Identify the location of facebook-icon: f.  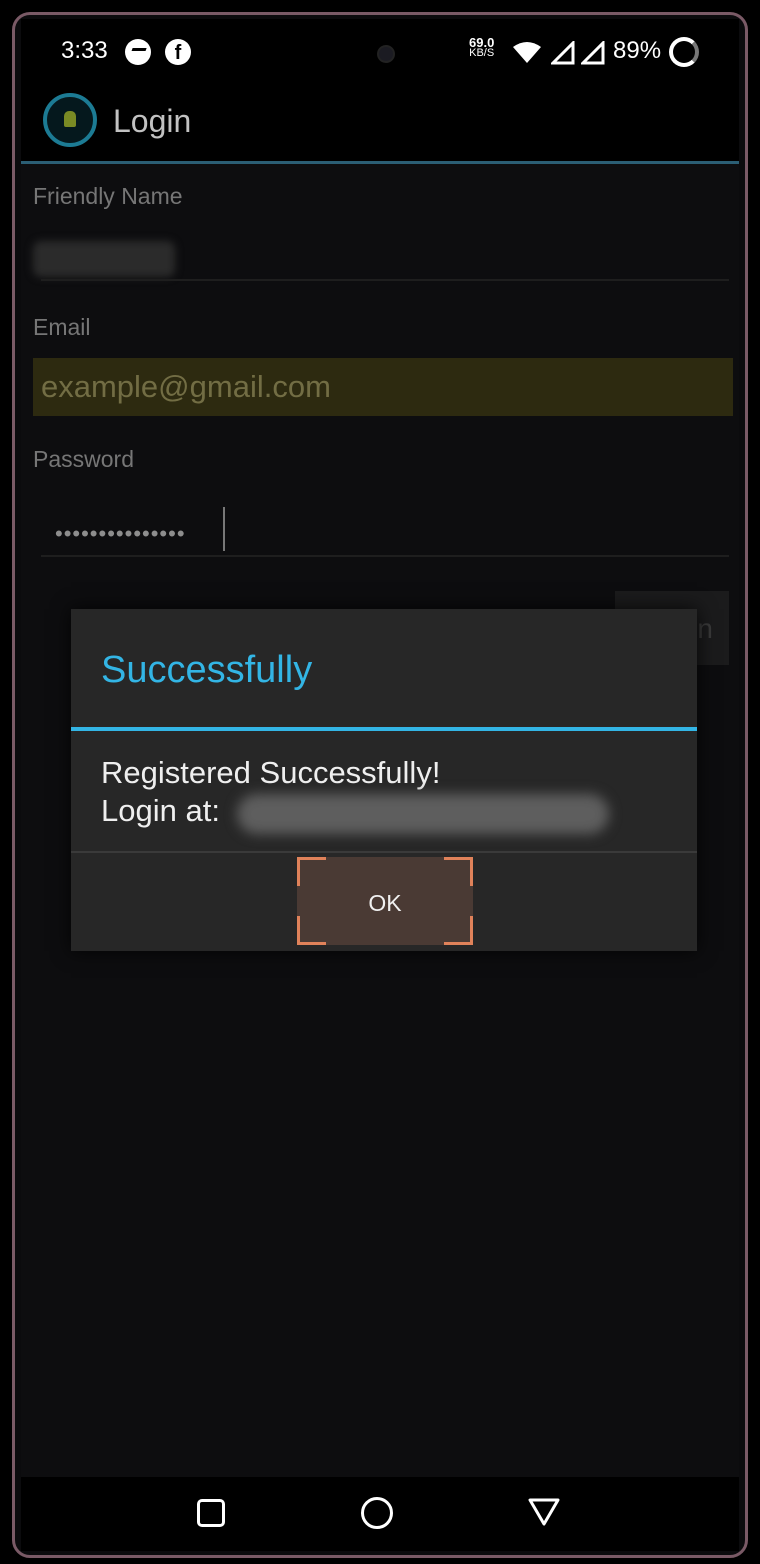
(178, 52).